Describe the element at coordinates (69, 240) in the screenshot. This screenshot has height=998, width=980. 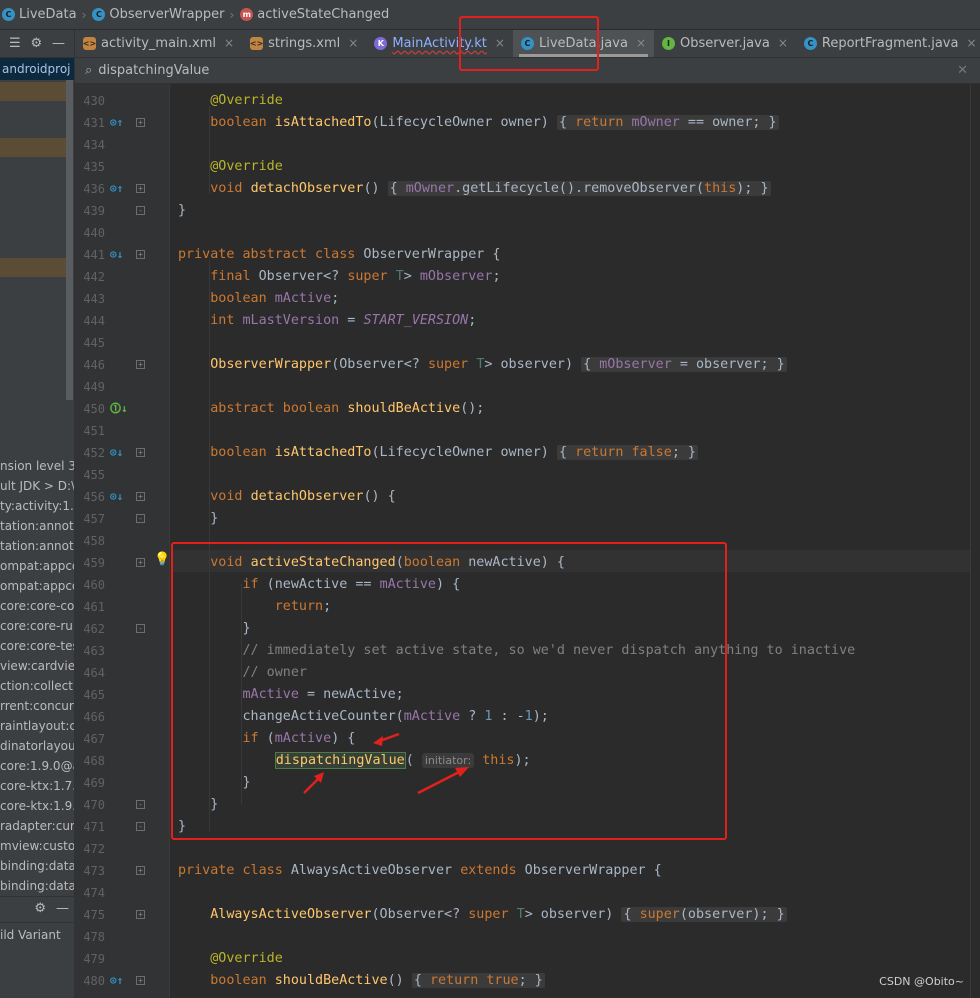
I see `scrollbar` at that location.